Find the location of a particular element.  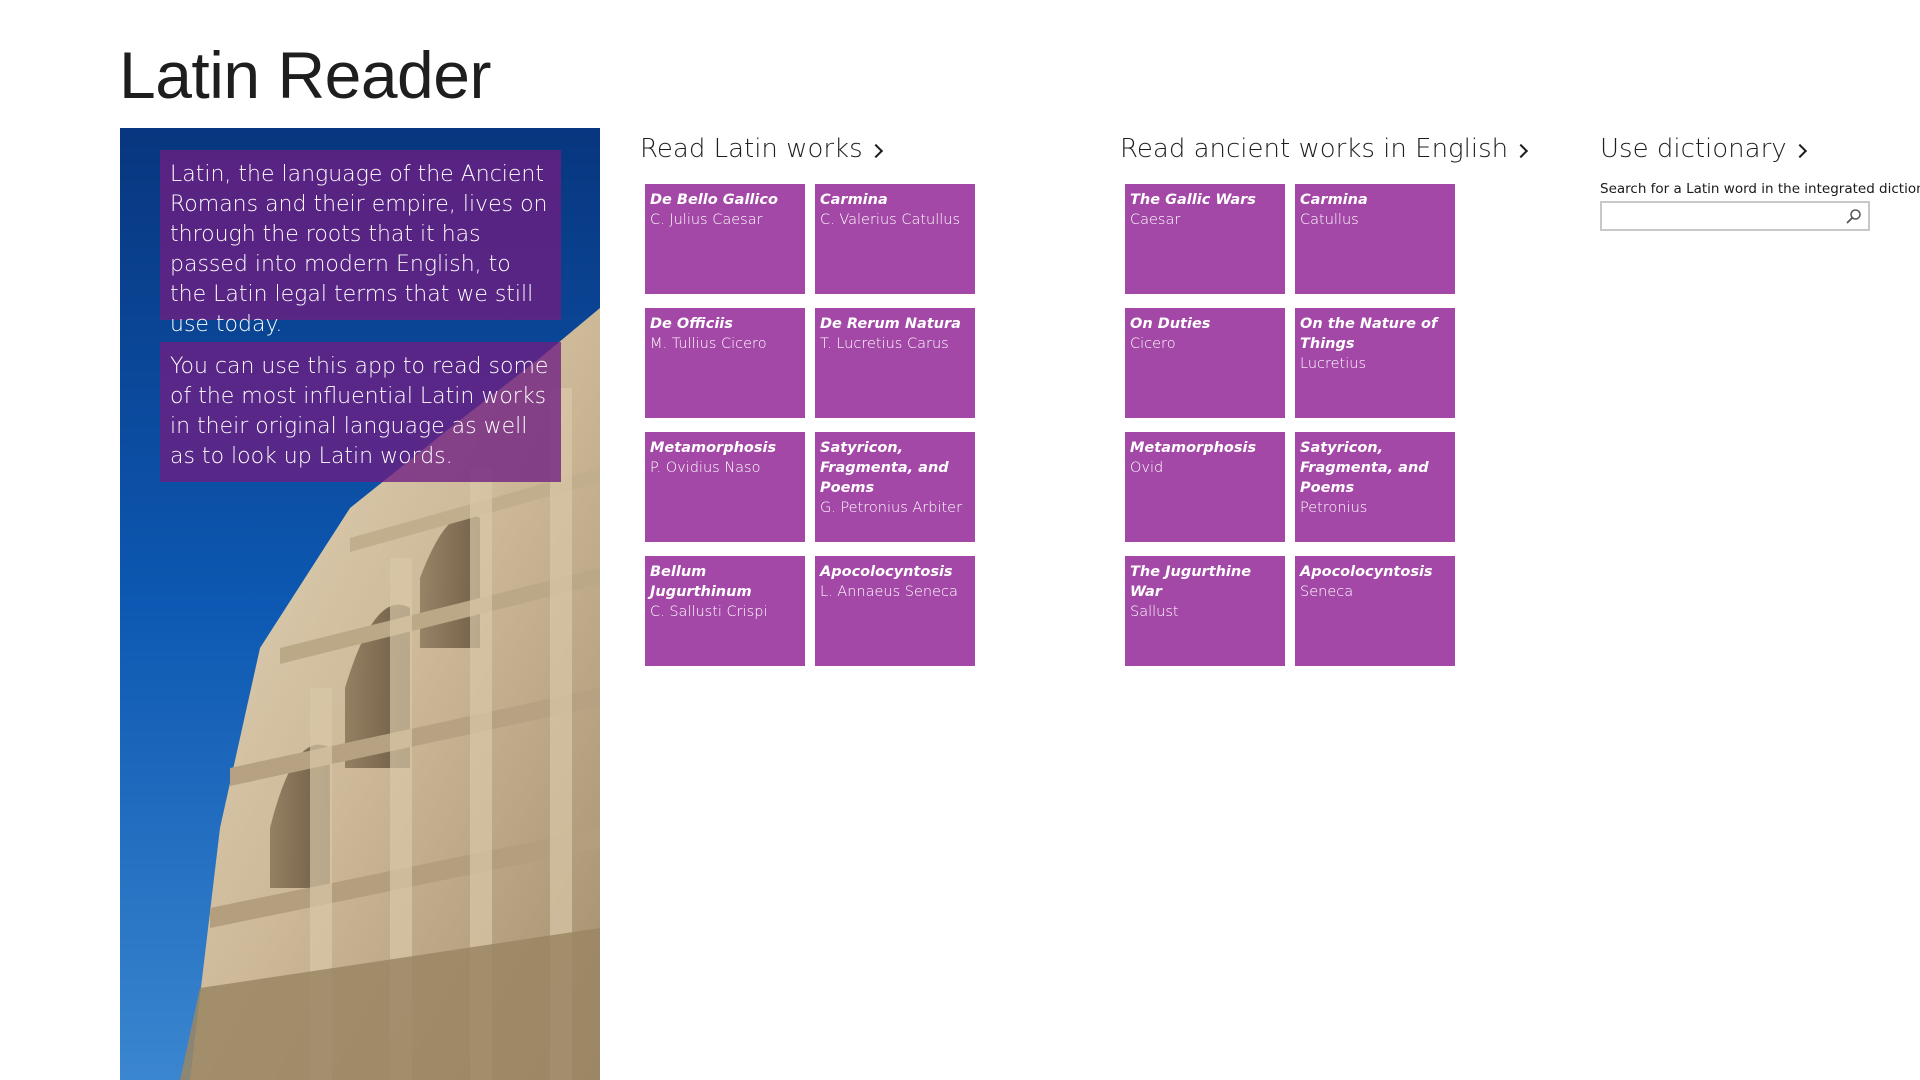

dictionary-title: Use dictionary is located at coordinates (1693, 149).